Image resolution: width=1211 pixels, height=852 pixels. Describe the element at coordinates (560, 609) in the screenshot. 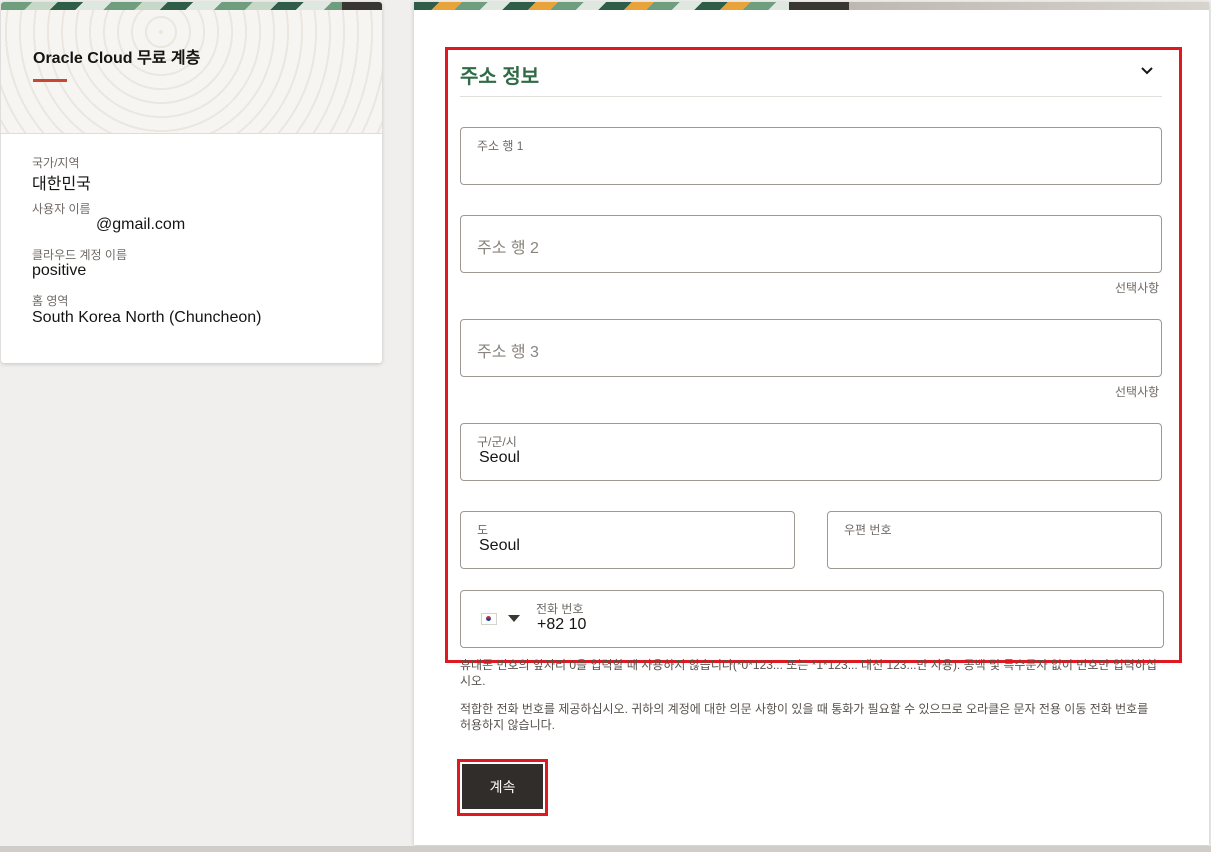

I see `phone-label: 전화 번호` at that location.